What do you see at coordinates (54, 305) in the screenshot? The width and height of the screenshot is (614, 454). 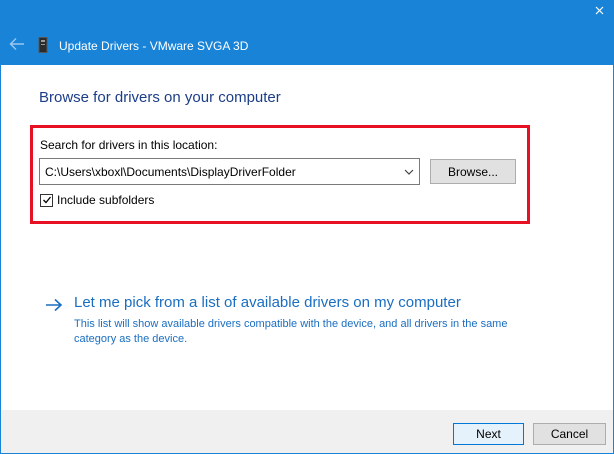 I see `arrow-right-icon` at bounding box center [54, 305].